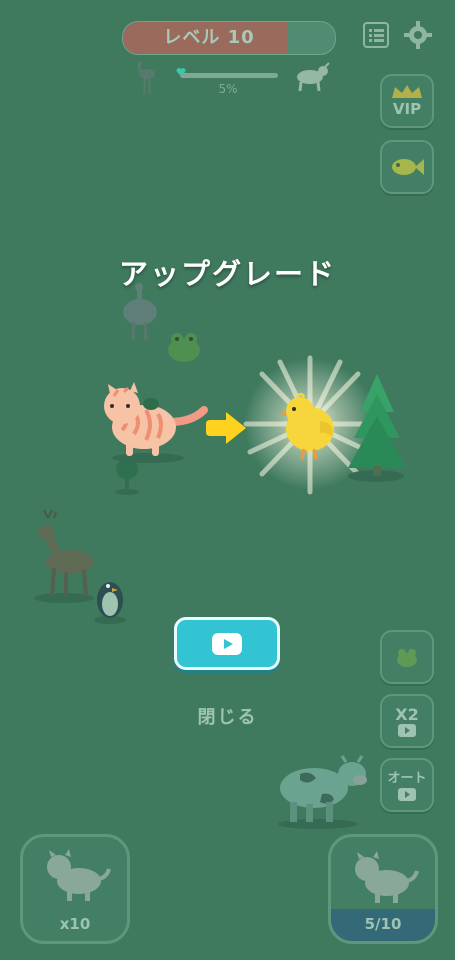  I want to click on penguin-figure, so click(110, 600).